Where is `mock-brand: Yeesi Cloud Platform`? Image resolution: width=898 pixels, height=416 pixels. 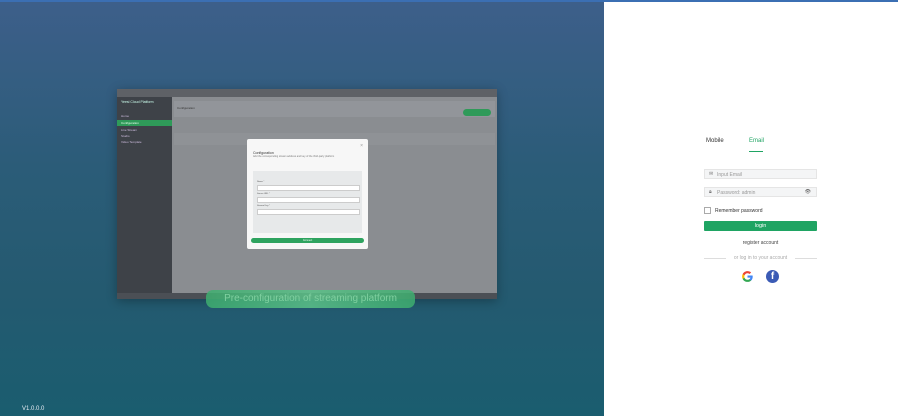 mock-brand: Yeesi Cloud Platform is located at coordinates (137, 102).